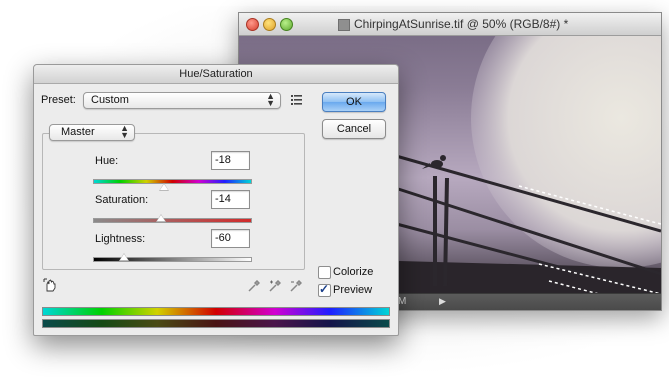 Image resolution: width=669 pixels, height=379 pixels. What do you see at coordinates (78, 132) in the screenshot?
I see `channel-value: Master` at bounding box center [78, 132].